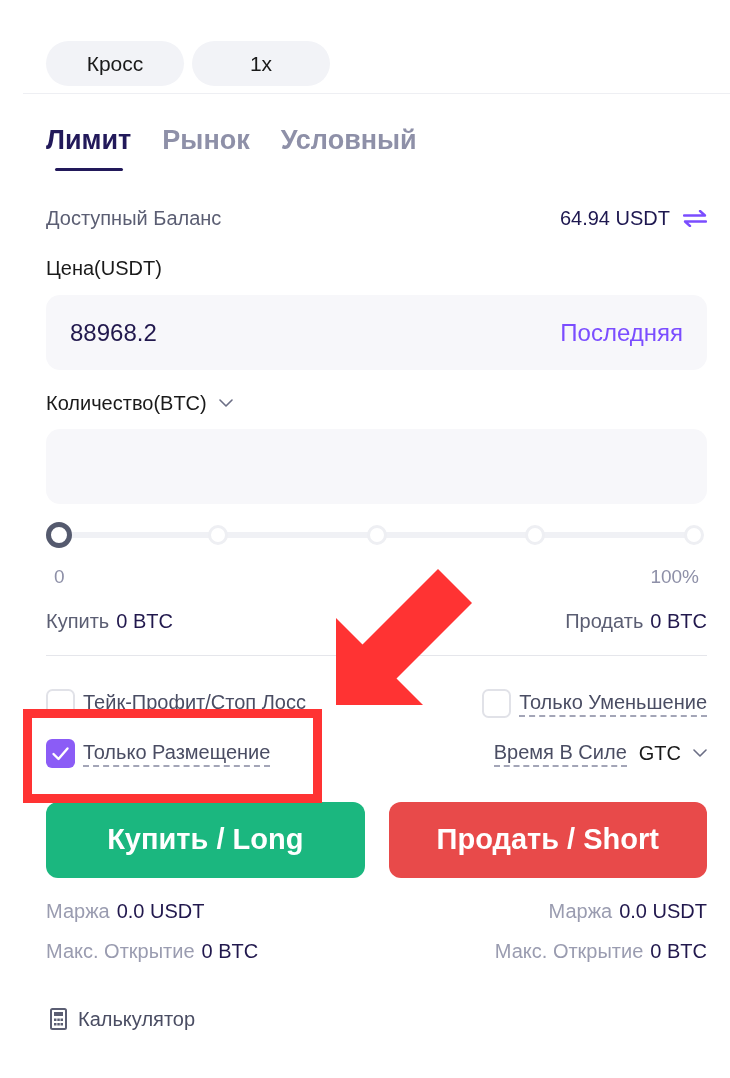  Describe the element at coordinates (78, 621) in the screenshot. I see `amount-label: Купить` at that location.